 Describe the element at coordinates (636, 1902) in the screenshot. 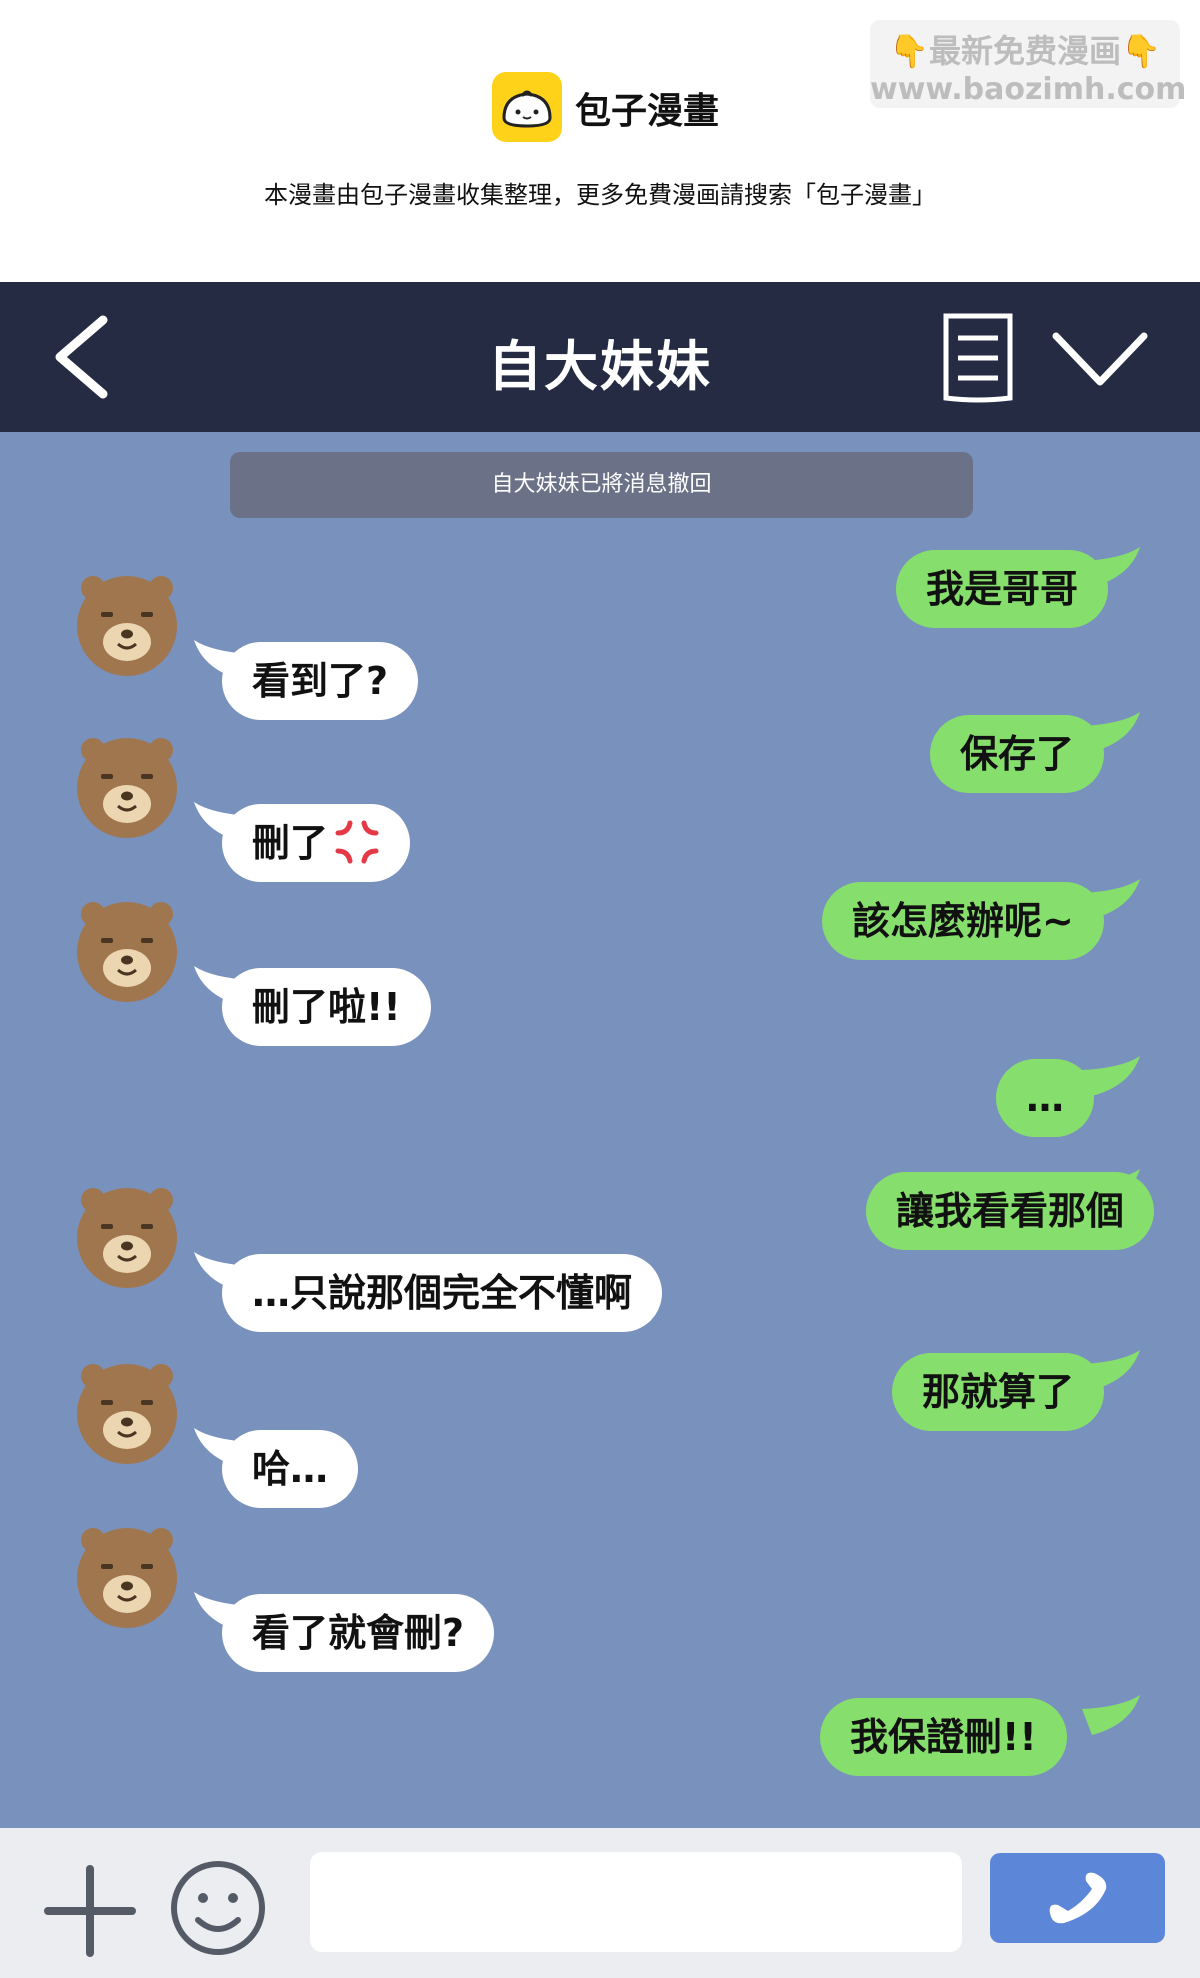

I see `message-input` at that location.